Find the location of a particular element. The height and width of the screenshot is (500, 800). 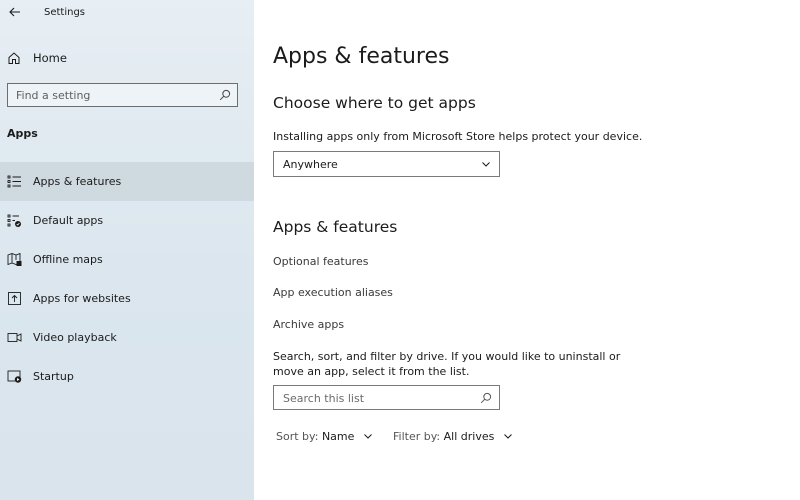

archive-apps-link: Archive apps is located at coordinates (308, 324).